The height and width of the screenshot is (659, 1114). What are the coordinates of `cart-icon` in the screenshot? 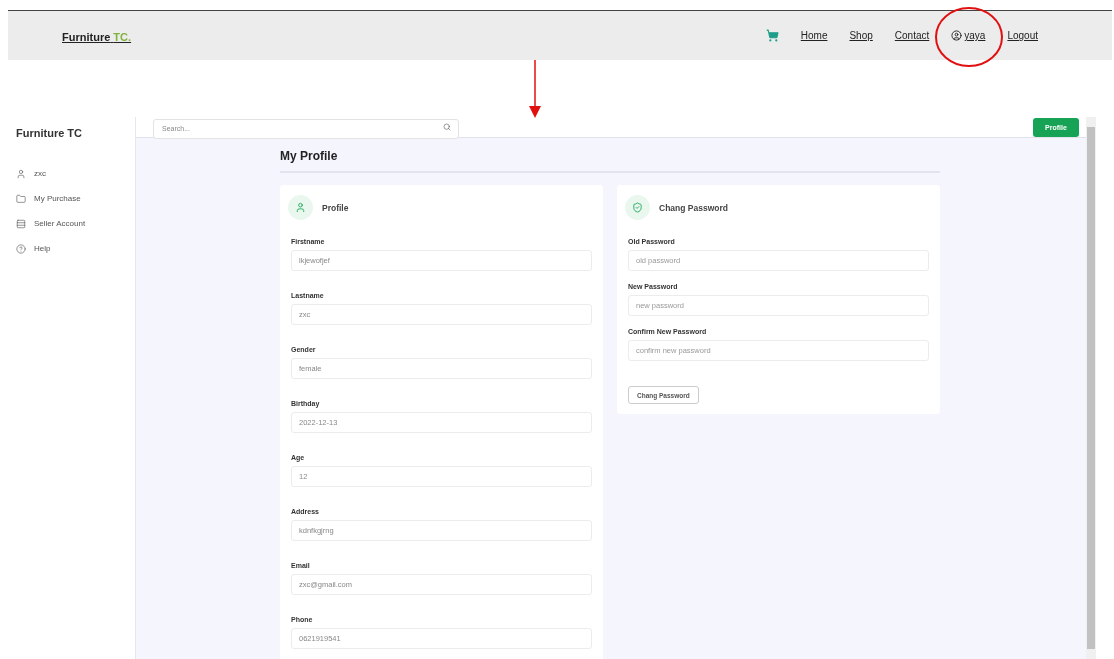 It's located at (772, 35).